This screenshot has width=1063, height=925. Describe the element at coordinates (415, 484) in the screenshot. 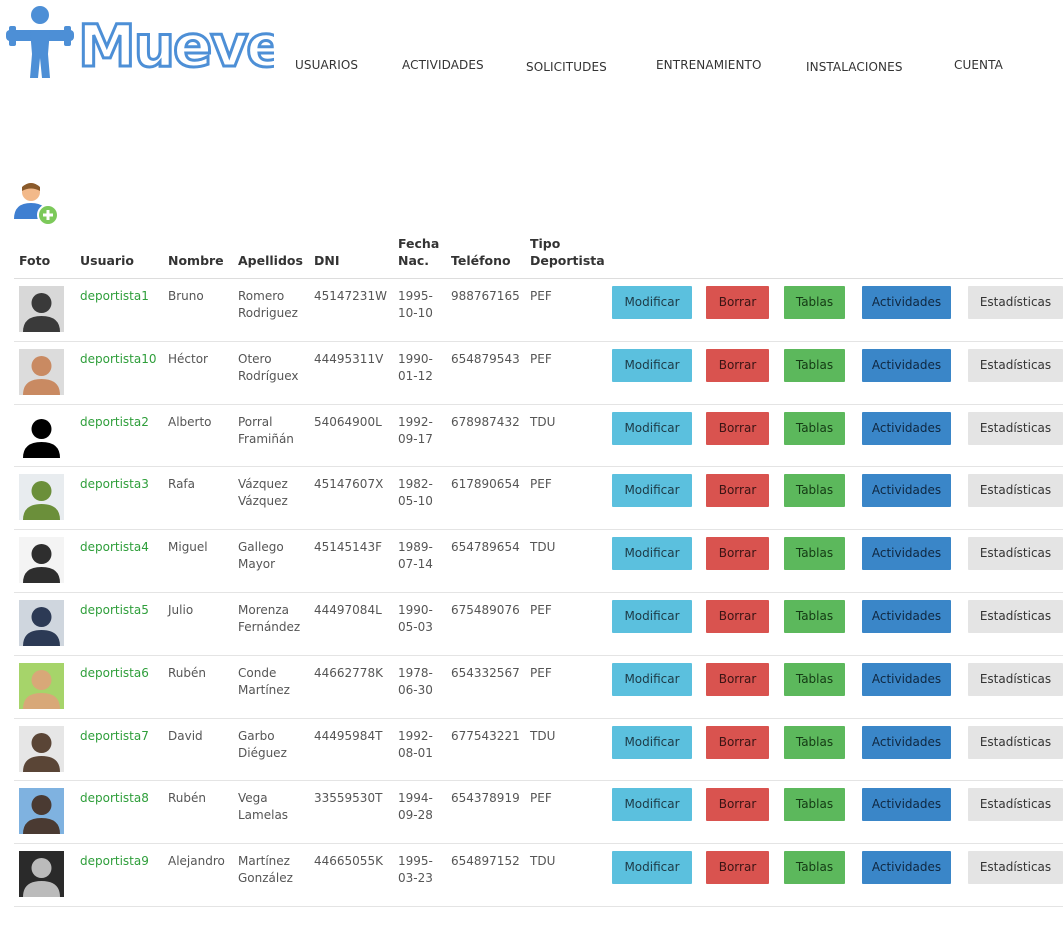

I see `cell-fecha-line1: 1982-` at that location.